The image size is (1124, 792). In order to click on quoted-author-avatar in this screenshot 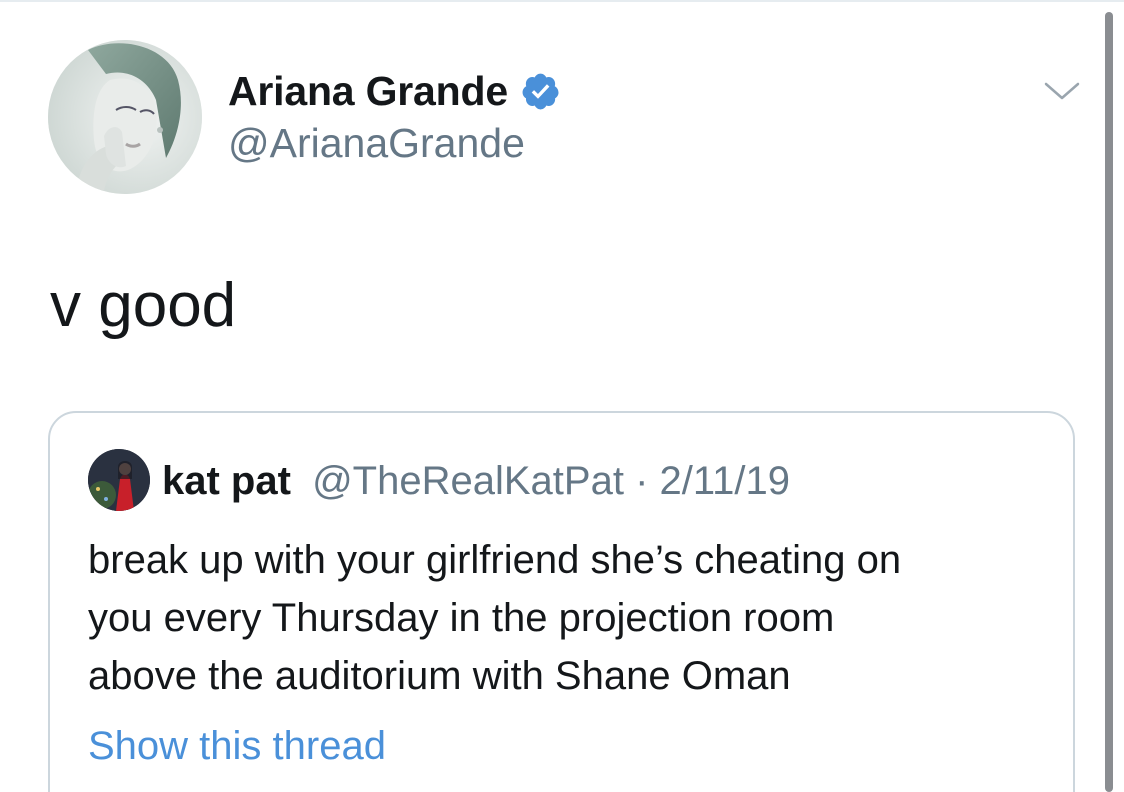, I will do `click(119, 480)`.